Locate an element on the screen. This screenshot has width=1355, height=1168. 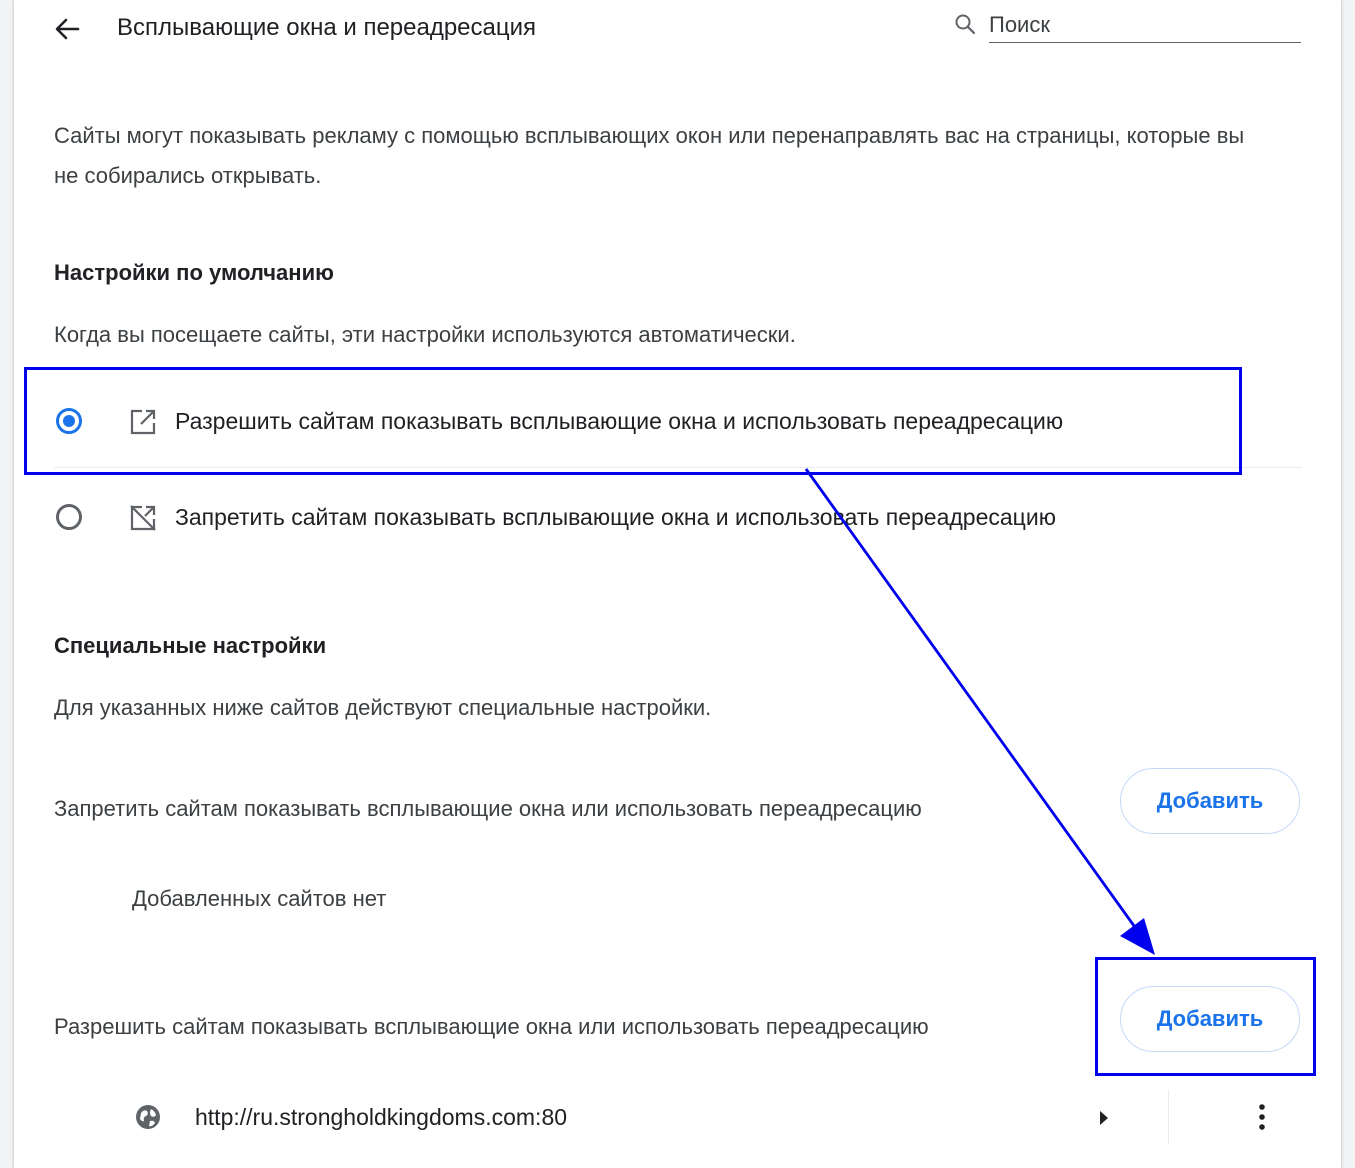
add-block-site-button: Добавить is located at coordinates (1210, 801).